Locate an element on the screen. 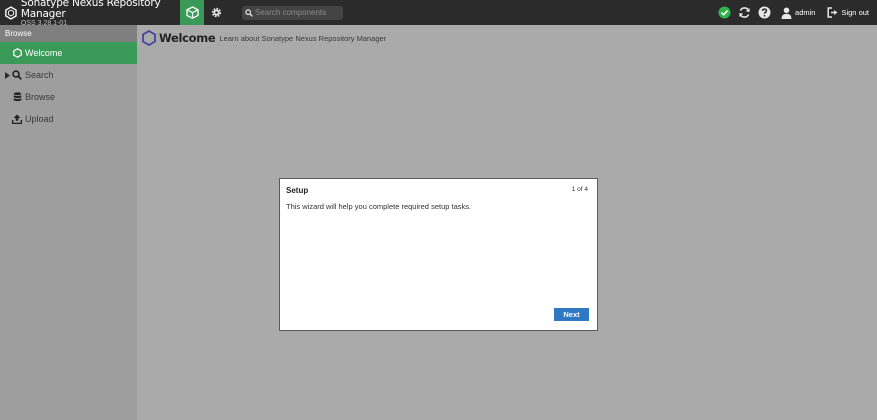 The width and height of the screenshot is (877, 420). step-indicator: 1 of 4 is located at coordinates (579, 189).